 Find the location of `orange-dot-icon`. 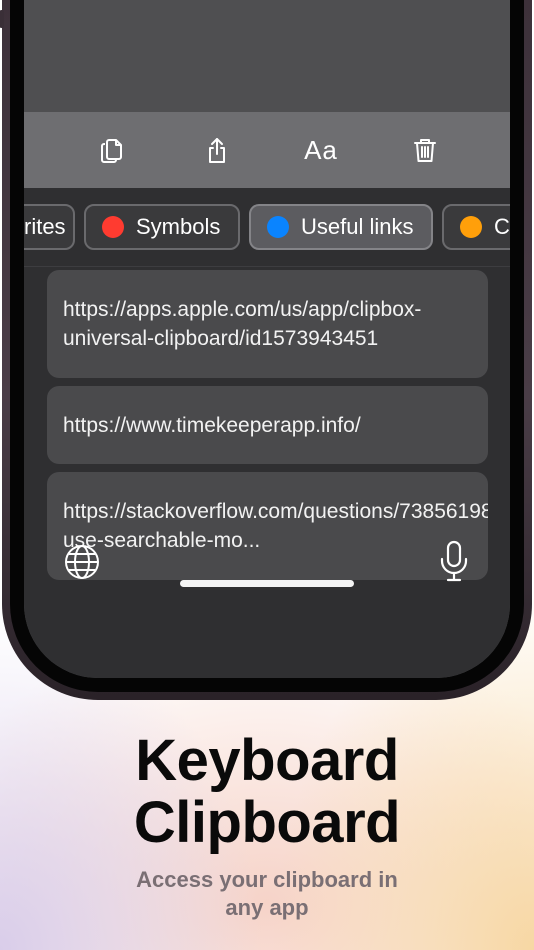

orange-dot-icon is located at coordinates (471, 227).